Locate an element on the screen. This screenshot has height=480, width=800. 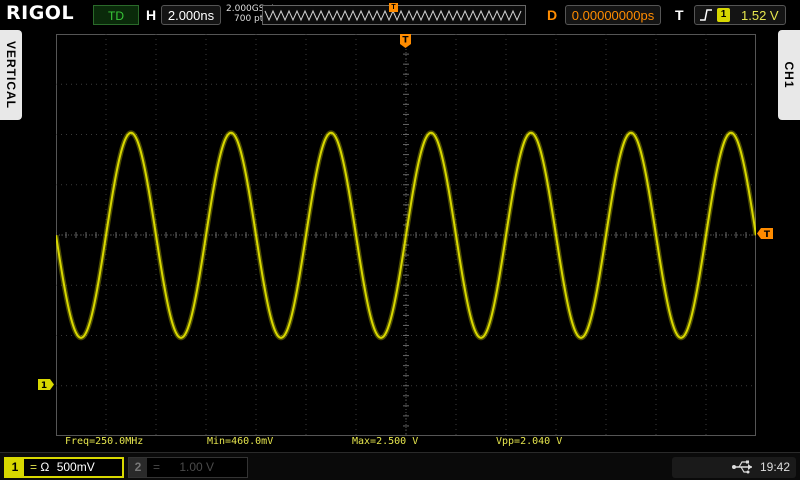
delay-value: 0.00000000ps is located at coordinates (613, 15).